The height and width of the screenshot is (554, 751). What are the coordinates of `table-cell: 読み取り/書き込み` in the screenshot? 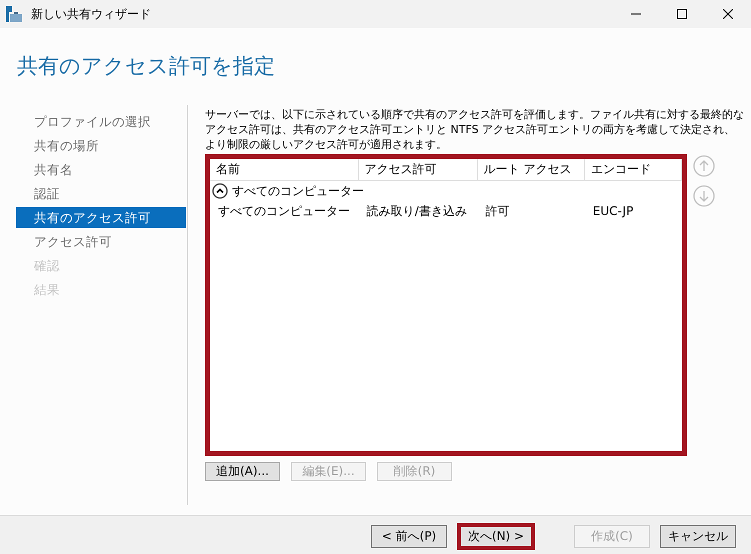 It's located at (416, 211).